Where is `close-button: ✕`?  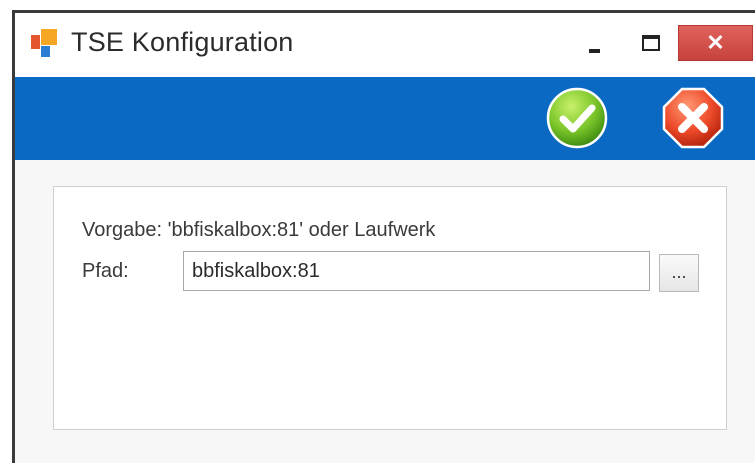 close-button: ✕ is located at coordinates (715, 43).